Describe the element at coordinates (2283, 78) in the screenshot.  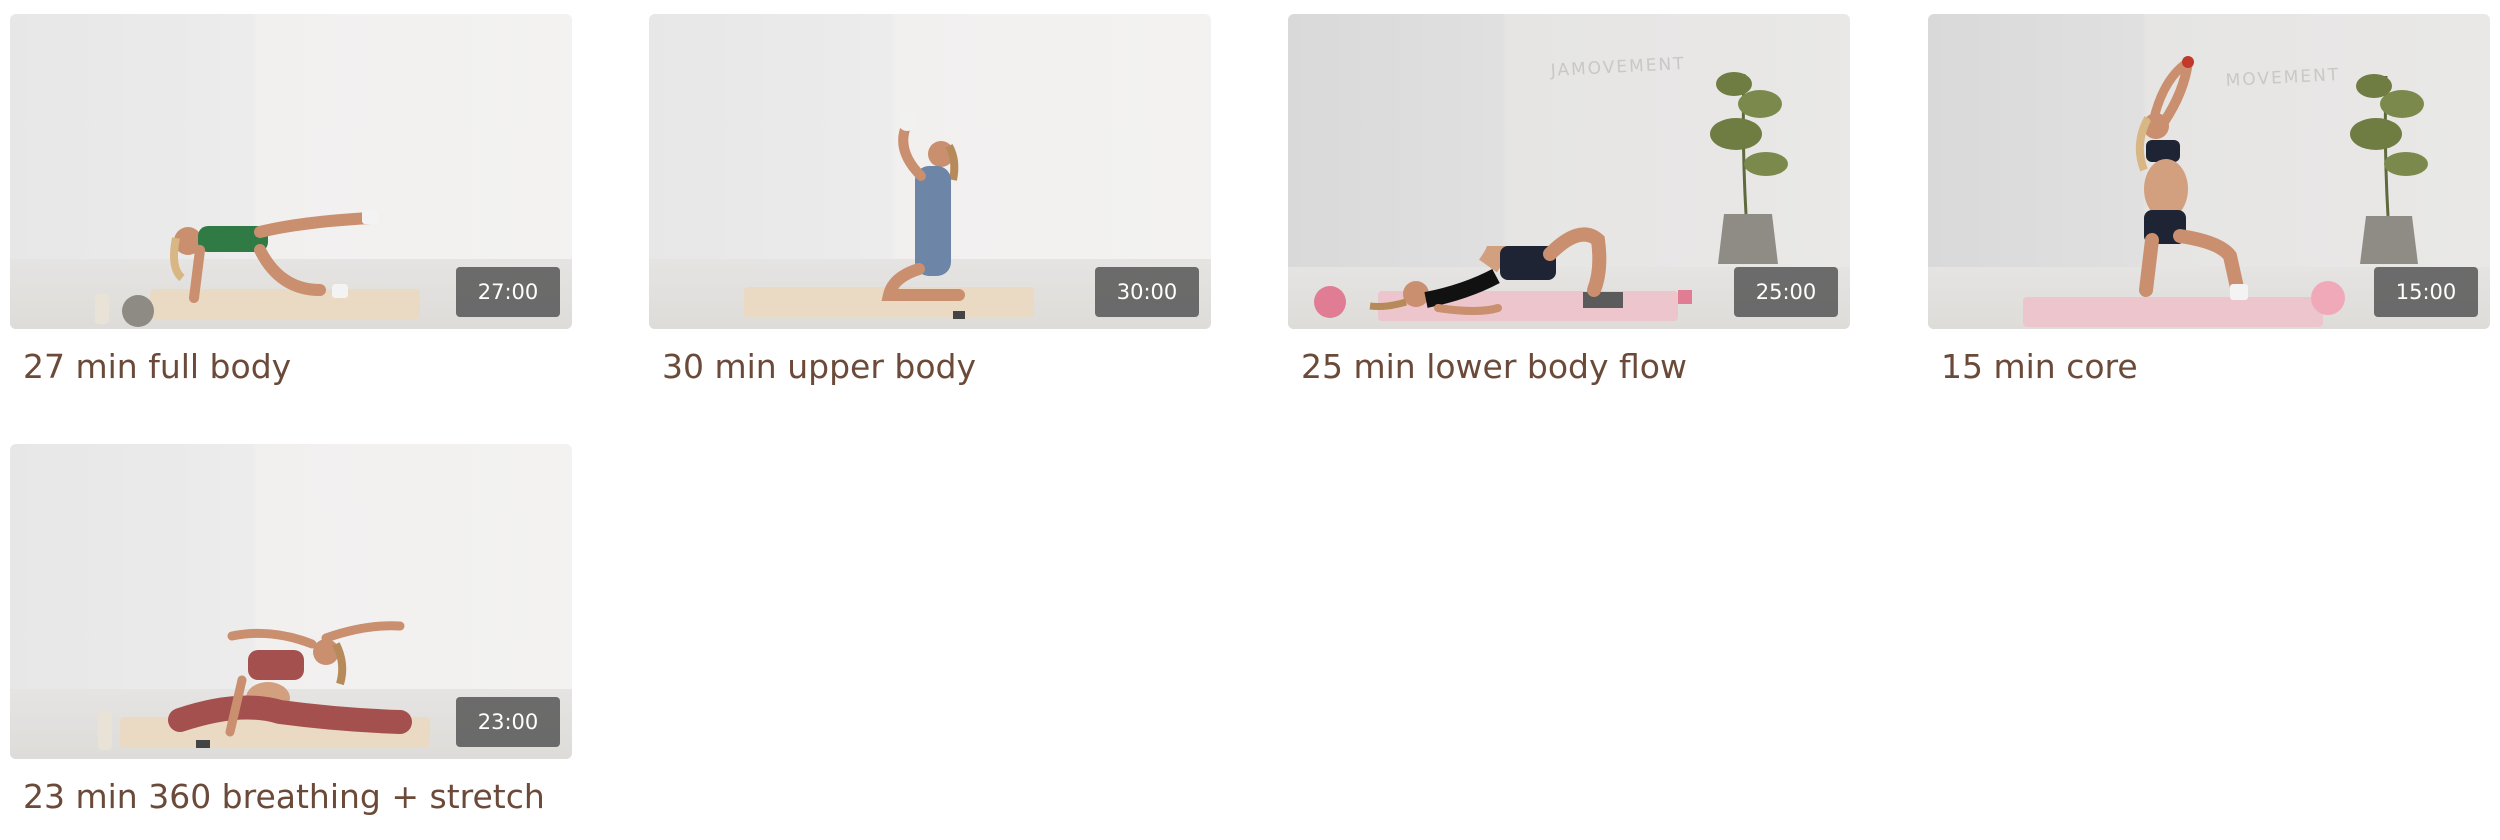
I see `svg-text: MOVEMENT` at that location.